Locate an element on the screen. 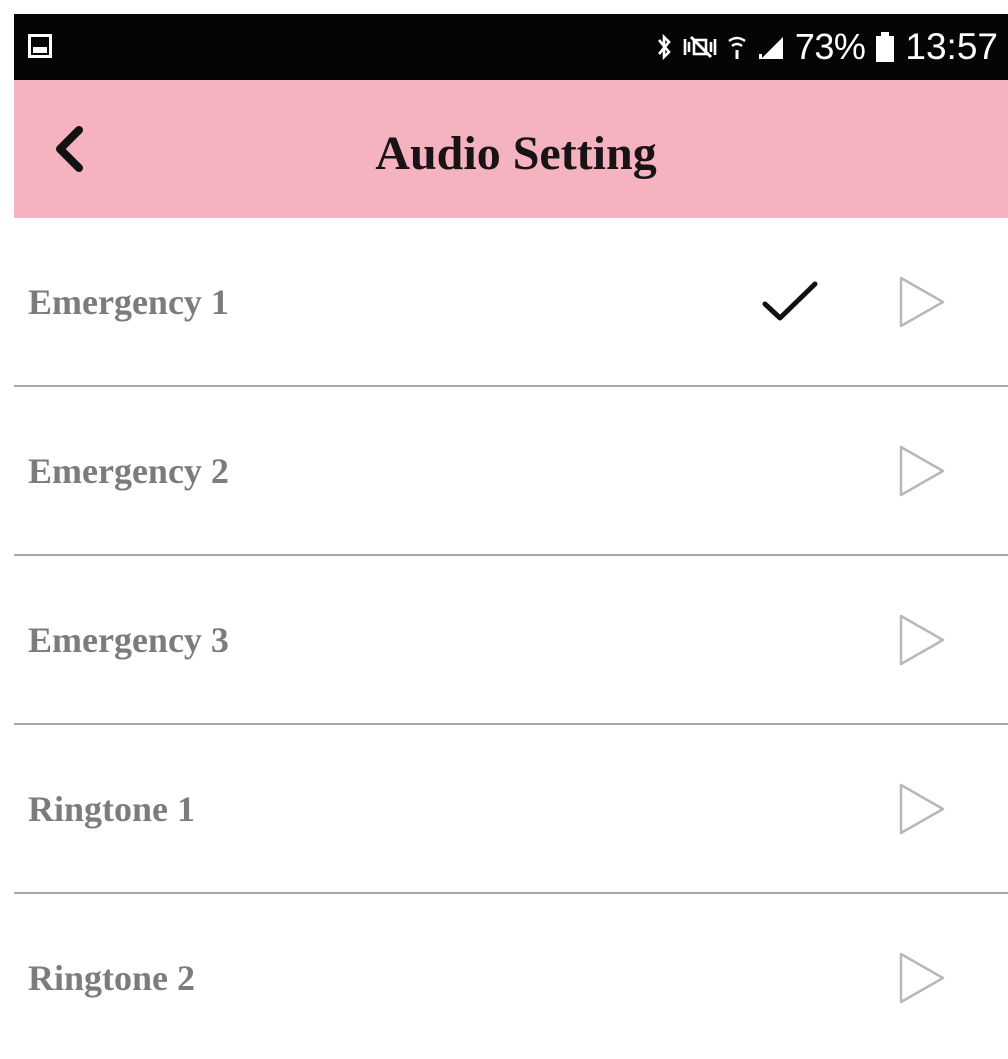  image-notification-icon is located at coordinates (40, 46).